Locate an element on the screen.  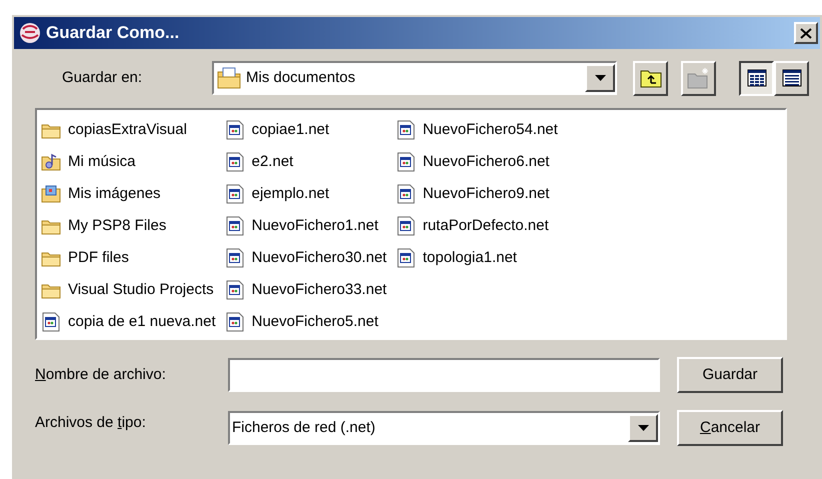
details-view-icon is located at coordinates (792, 78).